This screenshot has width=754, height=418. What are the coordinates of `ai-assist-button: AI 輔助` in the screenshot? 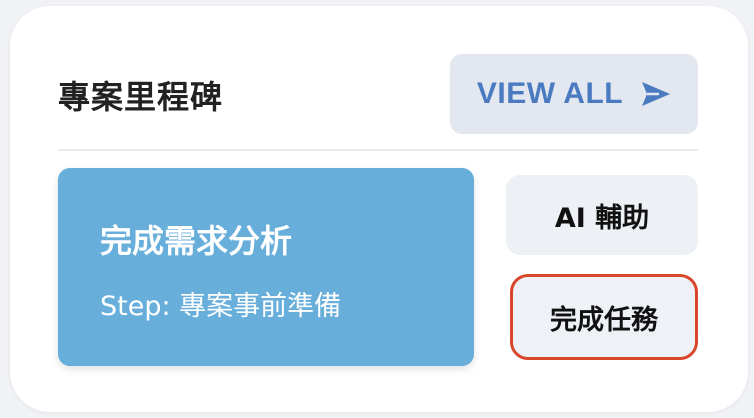 It's located at (602, 215).